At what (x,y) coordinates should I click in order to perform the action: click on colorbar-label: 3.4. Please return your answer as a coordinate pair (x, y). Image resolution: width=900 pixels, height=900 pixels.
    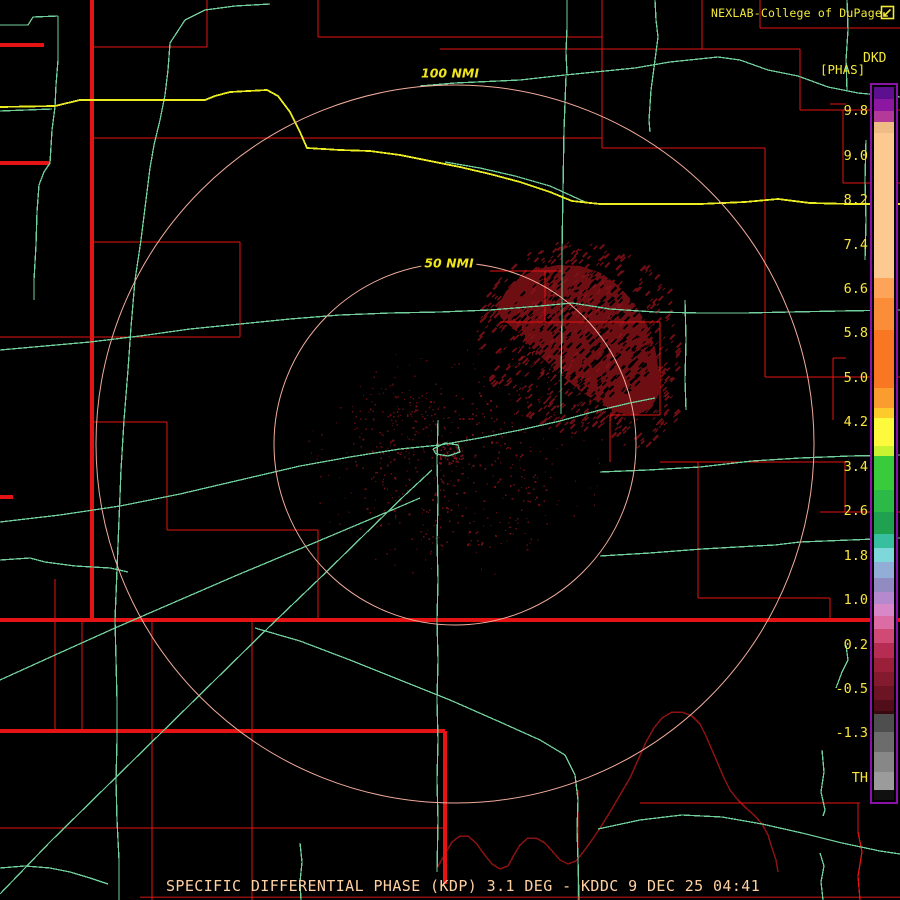
    Looking at the image, I should click on (855, 467).